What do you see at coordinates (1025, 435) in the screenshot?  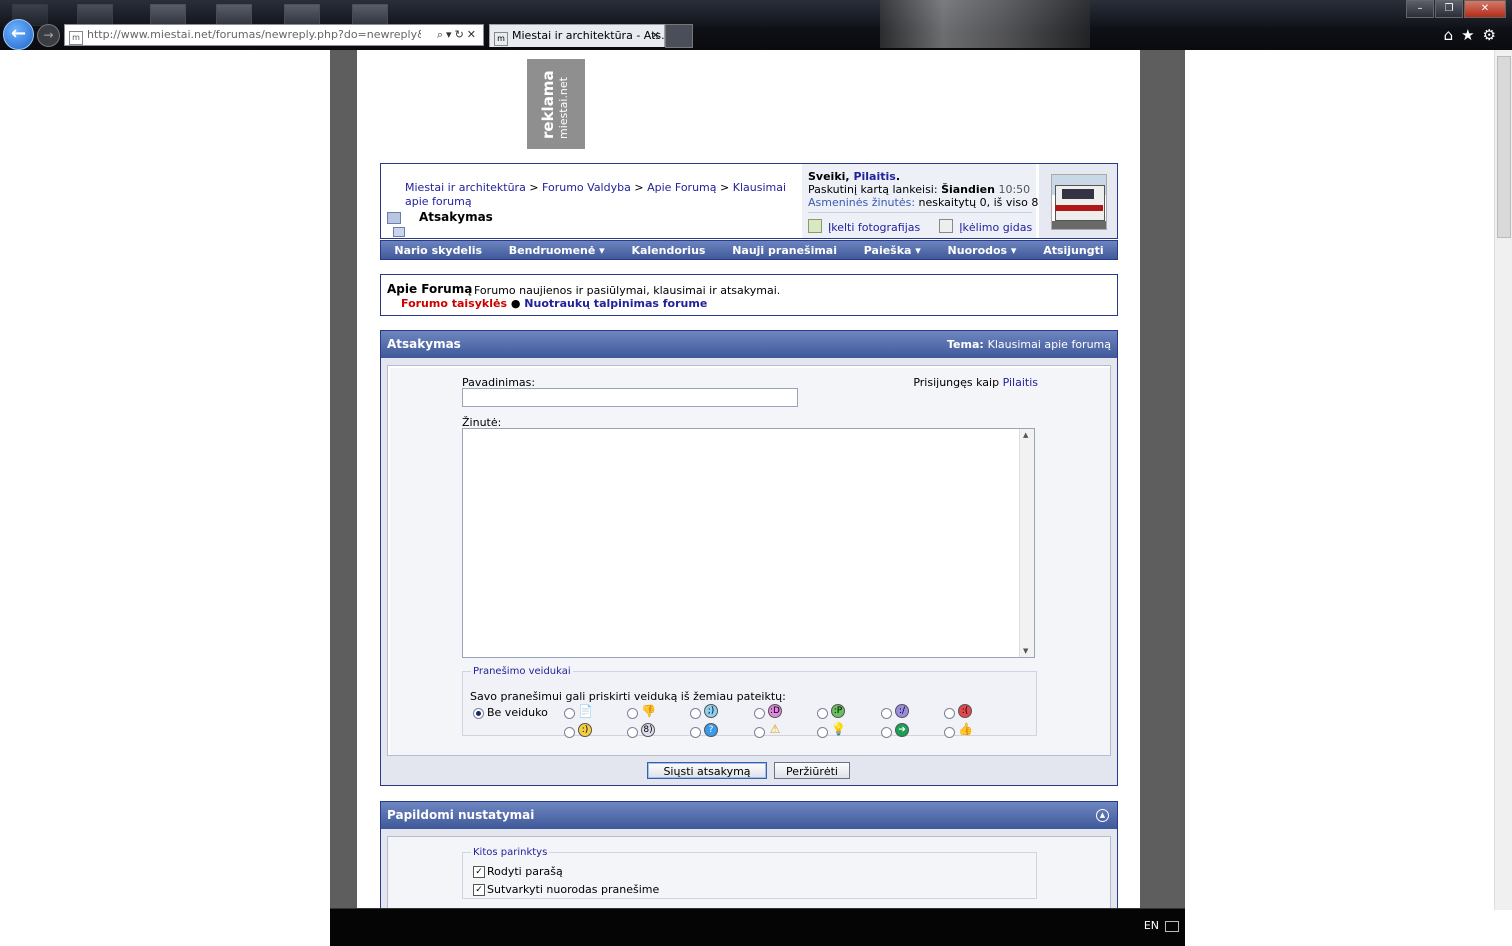 I see `scroll-up-icon: ▲` at bounding box center [1025, 435].